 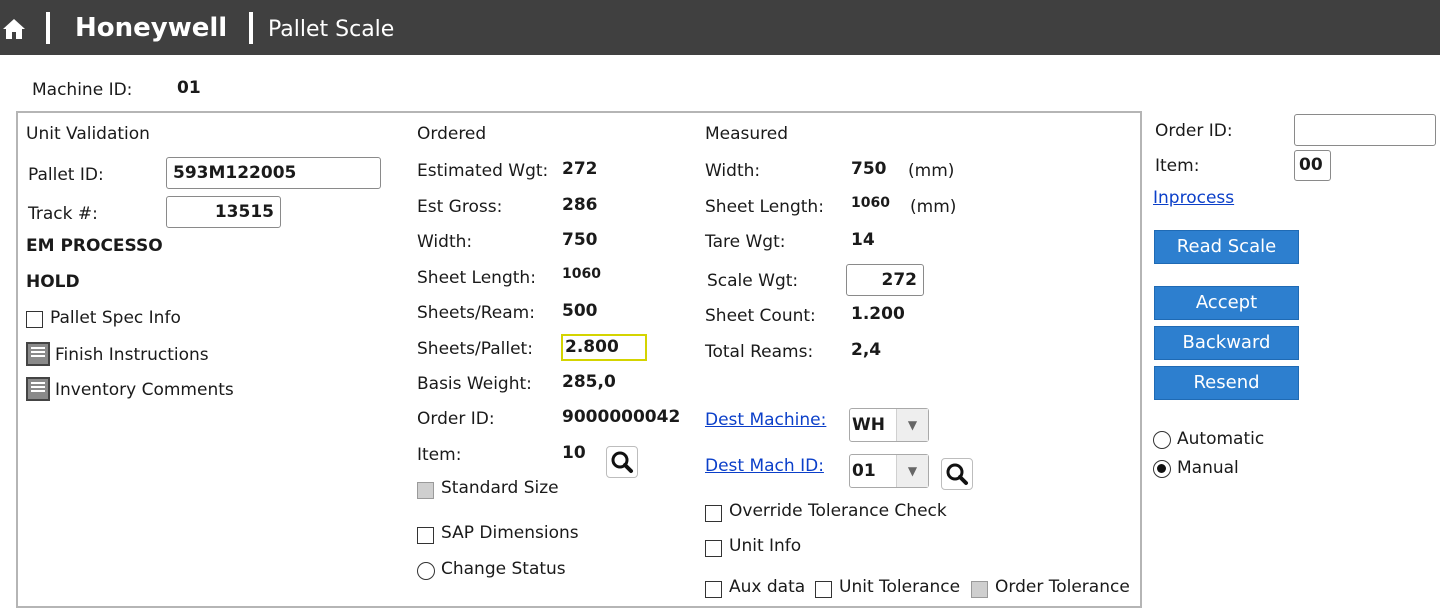 What do you see at coordinates (439, 455) in the screenshot?
I see `item-label: Item:` at bounding box center [439, 455].